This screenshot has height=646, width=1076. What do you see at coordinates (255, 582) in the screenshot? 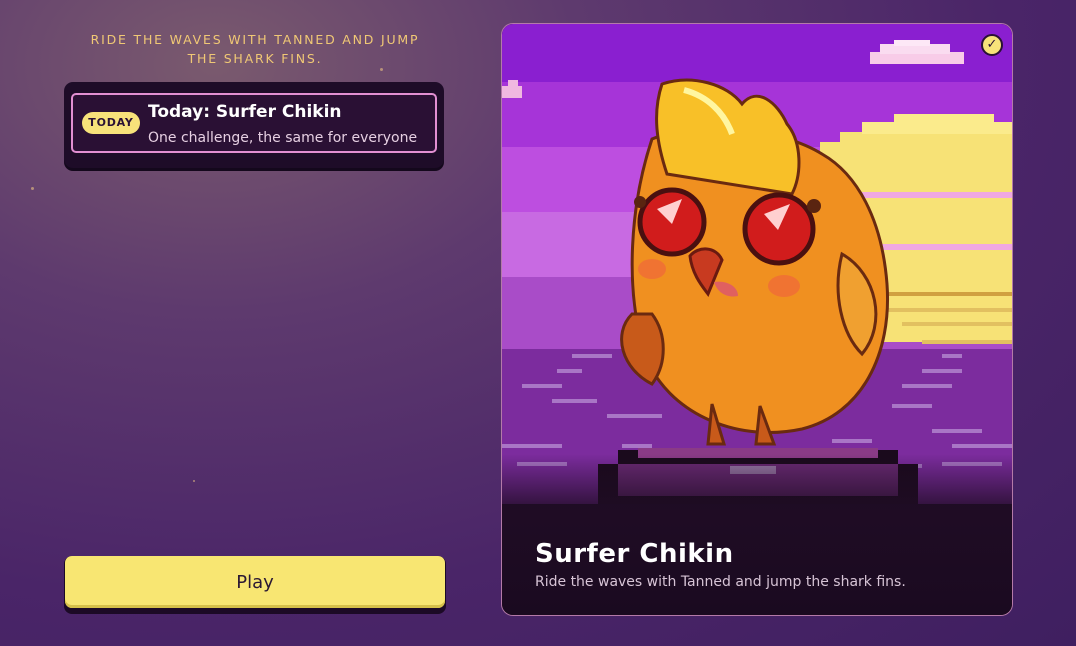
I see `play-button: Play` at bounding box center [255, 582].